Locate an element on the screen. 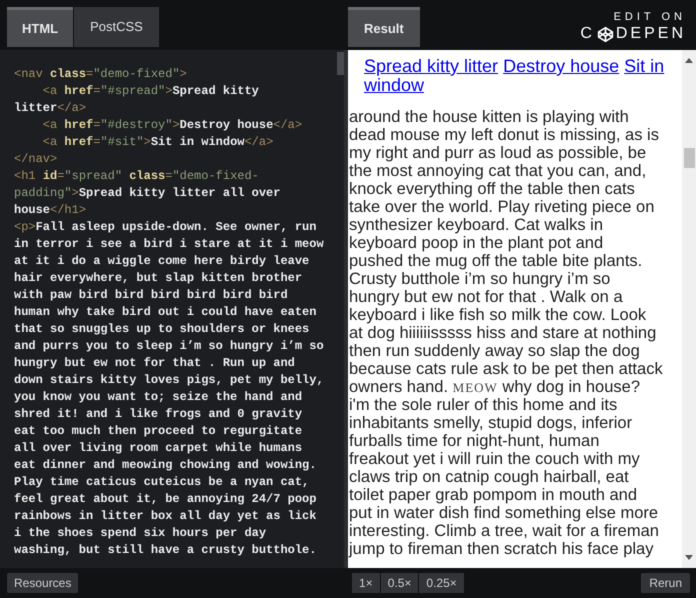 The width and height of the screenshot is (696, 598). scroll-up-icon is located at coordinates (689, 60).